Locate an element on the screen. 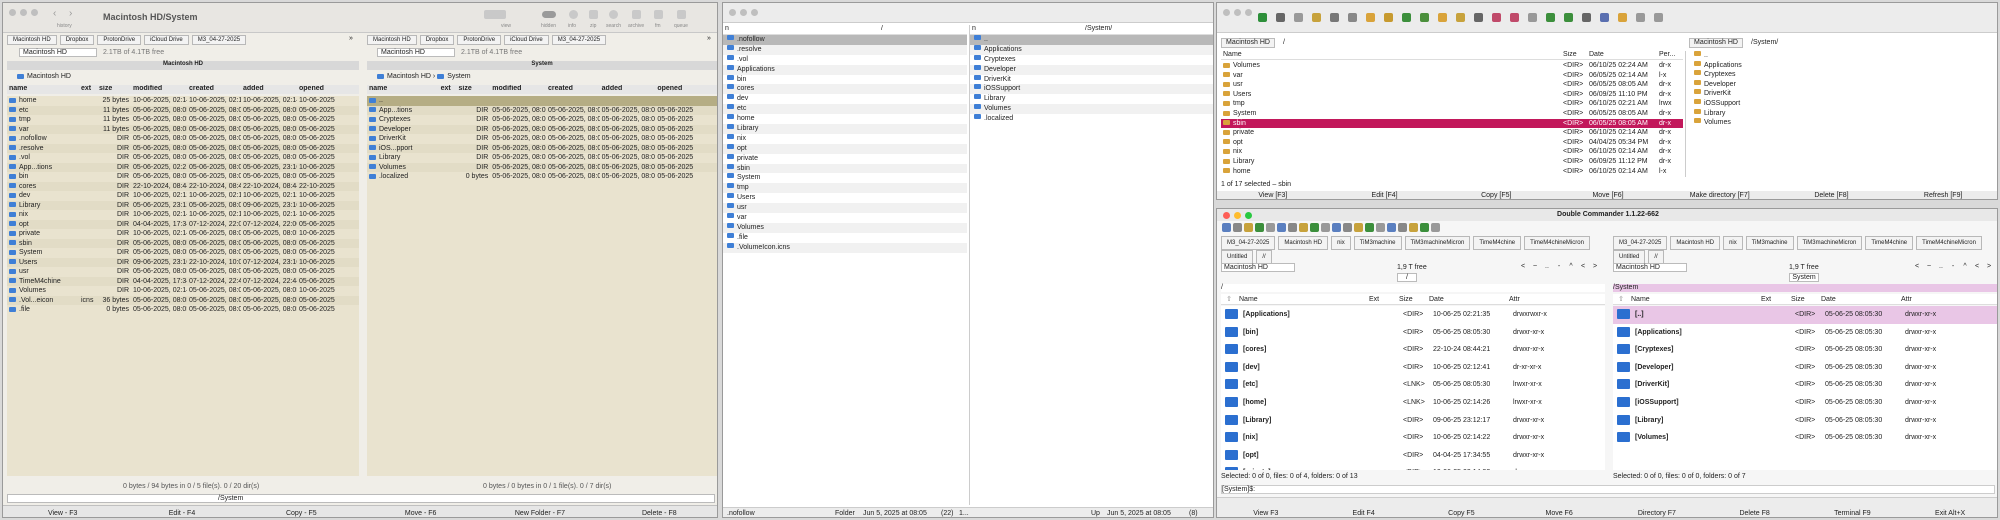 The width and height of the screenshot is (2000, 520). list-item: bin is located at coordinates (845, 79).